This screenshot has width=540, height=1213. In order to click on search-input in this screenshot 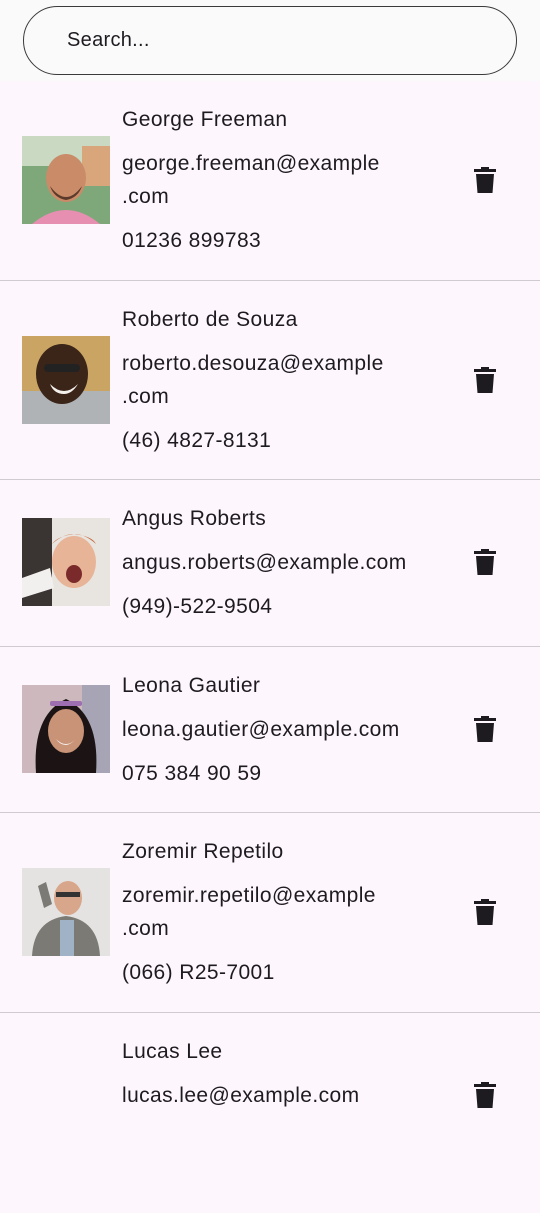, I will do `click(277, 40)`.